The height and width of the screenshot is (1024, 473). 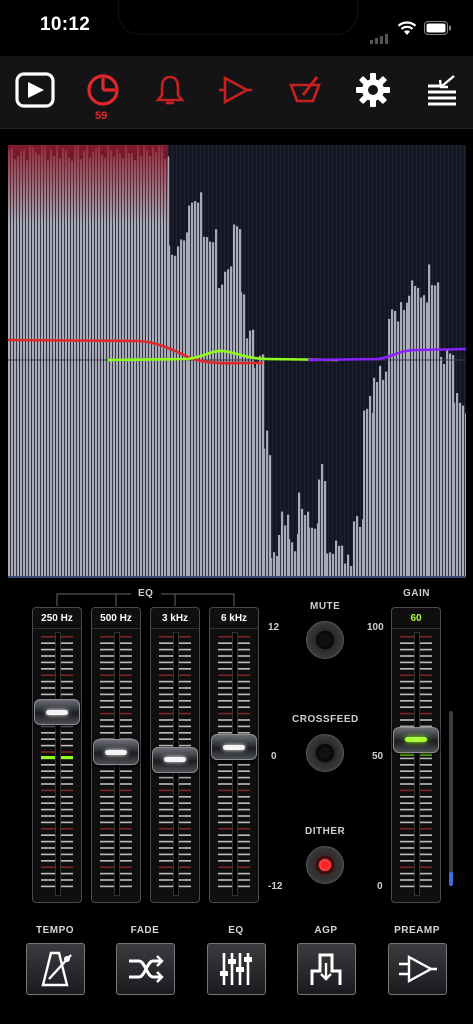 I want to click on bottom-label-tempo: TEMPO, so click(x=55, y=930).